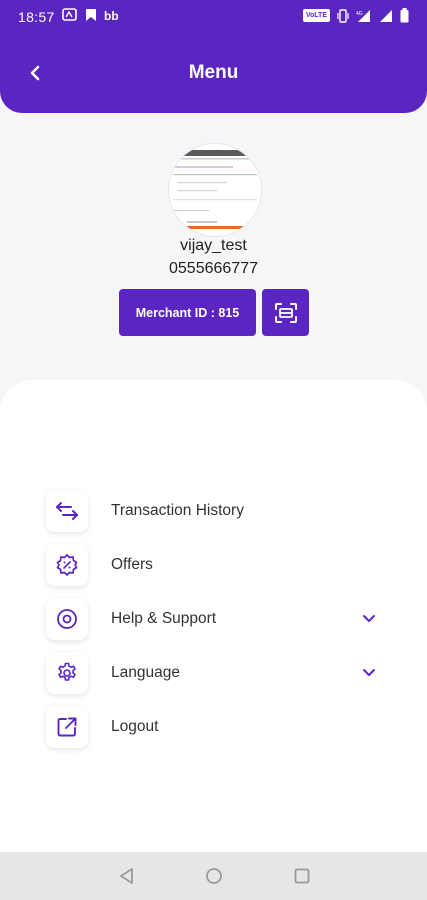 Image resolution: width=427 pixels, height=900 pixels. I want to click on nav-home-icon, so click(214, 876).